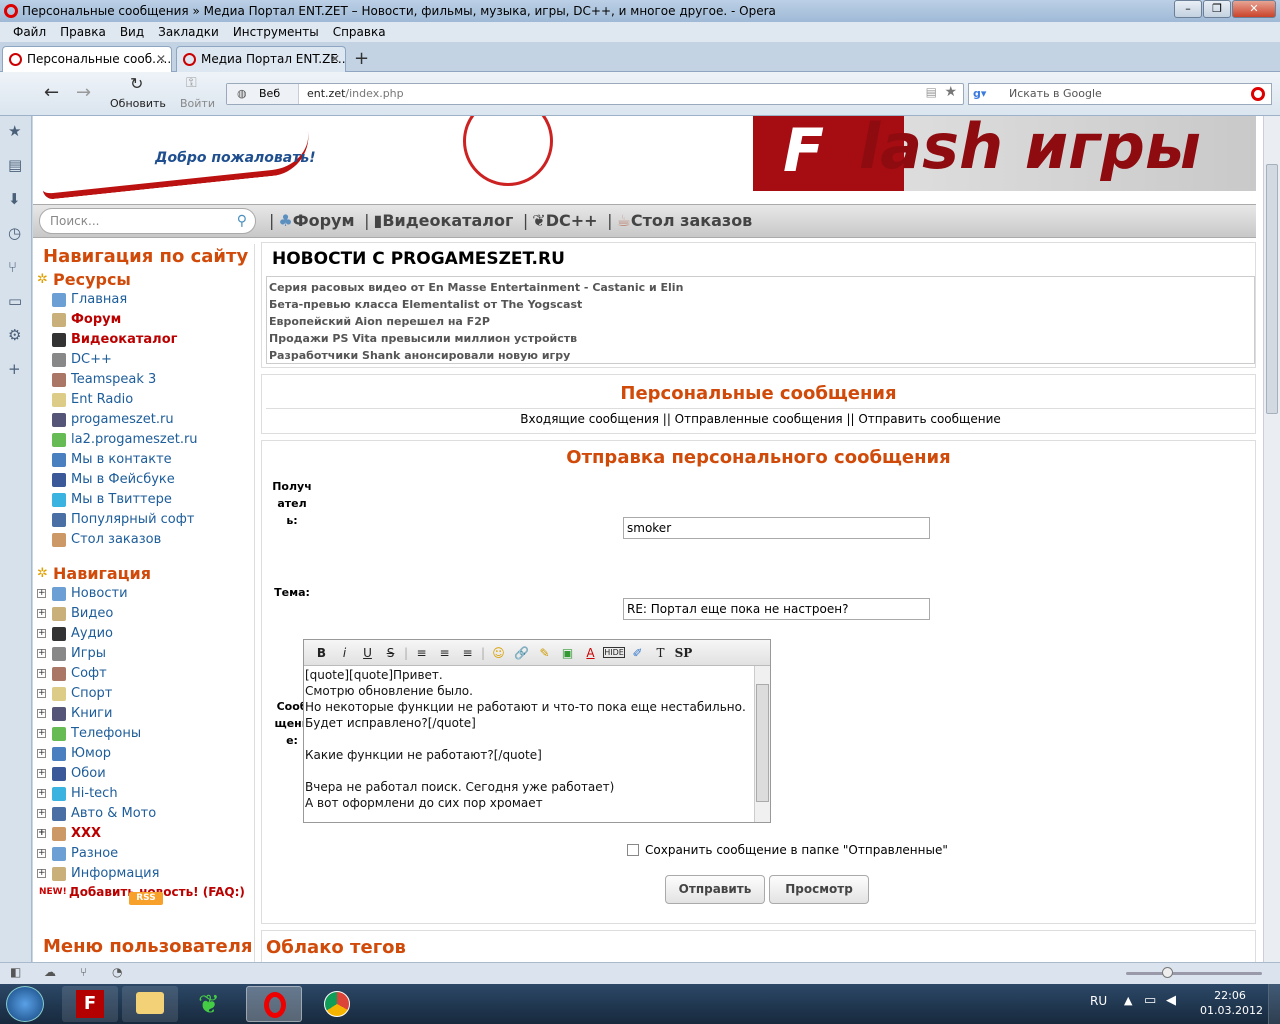 Image resolution: width=1280 pixels, height=1024 pixels. What do you see at coordinates (1120, 94) in the screenshot?
I see `search-engine-field: g▾ Искать в Google` at bounding box center [1120, 94].